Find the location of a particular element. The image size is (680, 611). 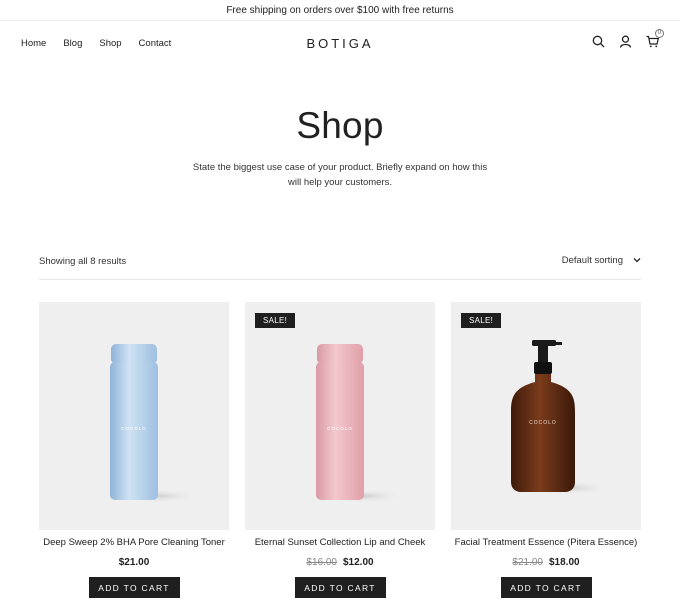

header-icons: 0 is located at coordinates (628, 38).